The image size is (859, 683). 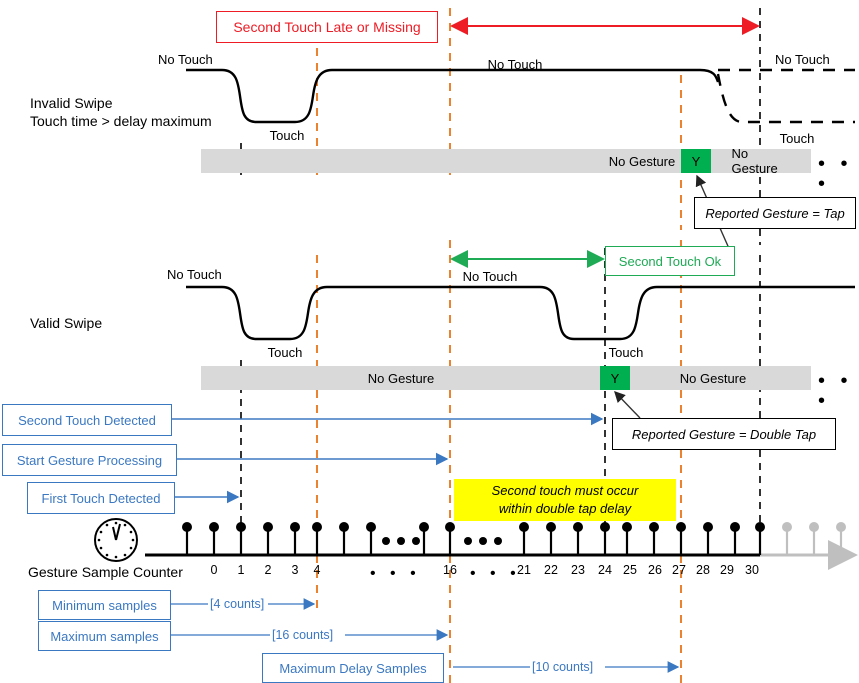 I want to click on counter-faded-ticks, so click(x=814, y=542).